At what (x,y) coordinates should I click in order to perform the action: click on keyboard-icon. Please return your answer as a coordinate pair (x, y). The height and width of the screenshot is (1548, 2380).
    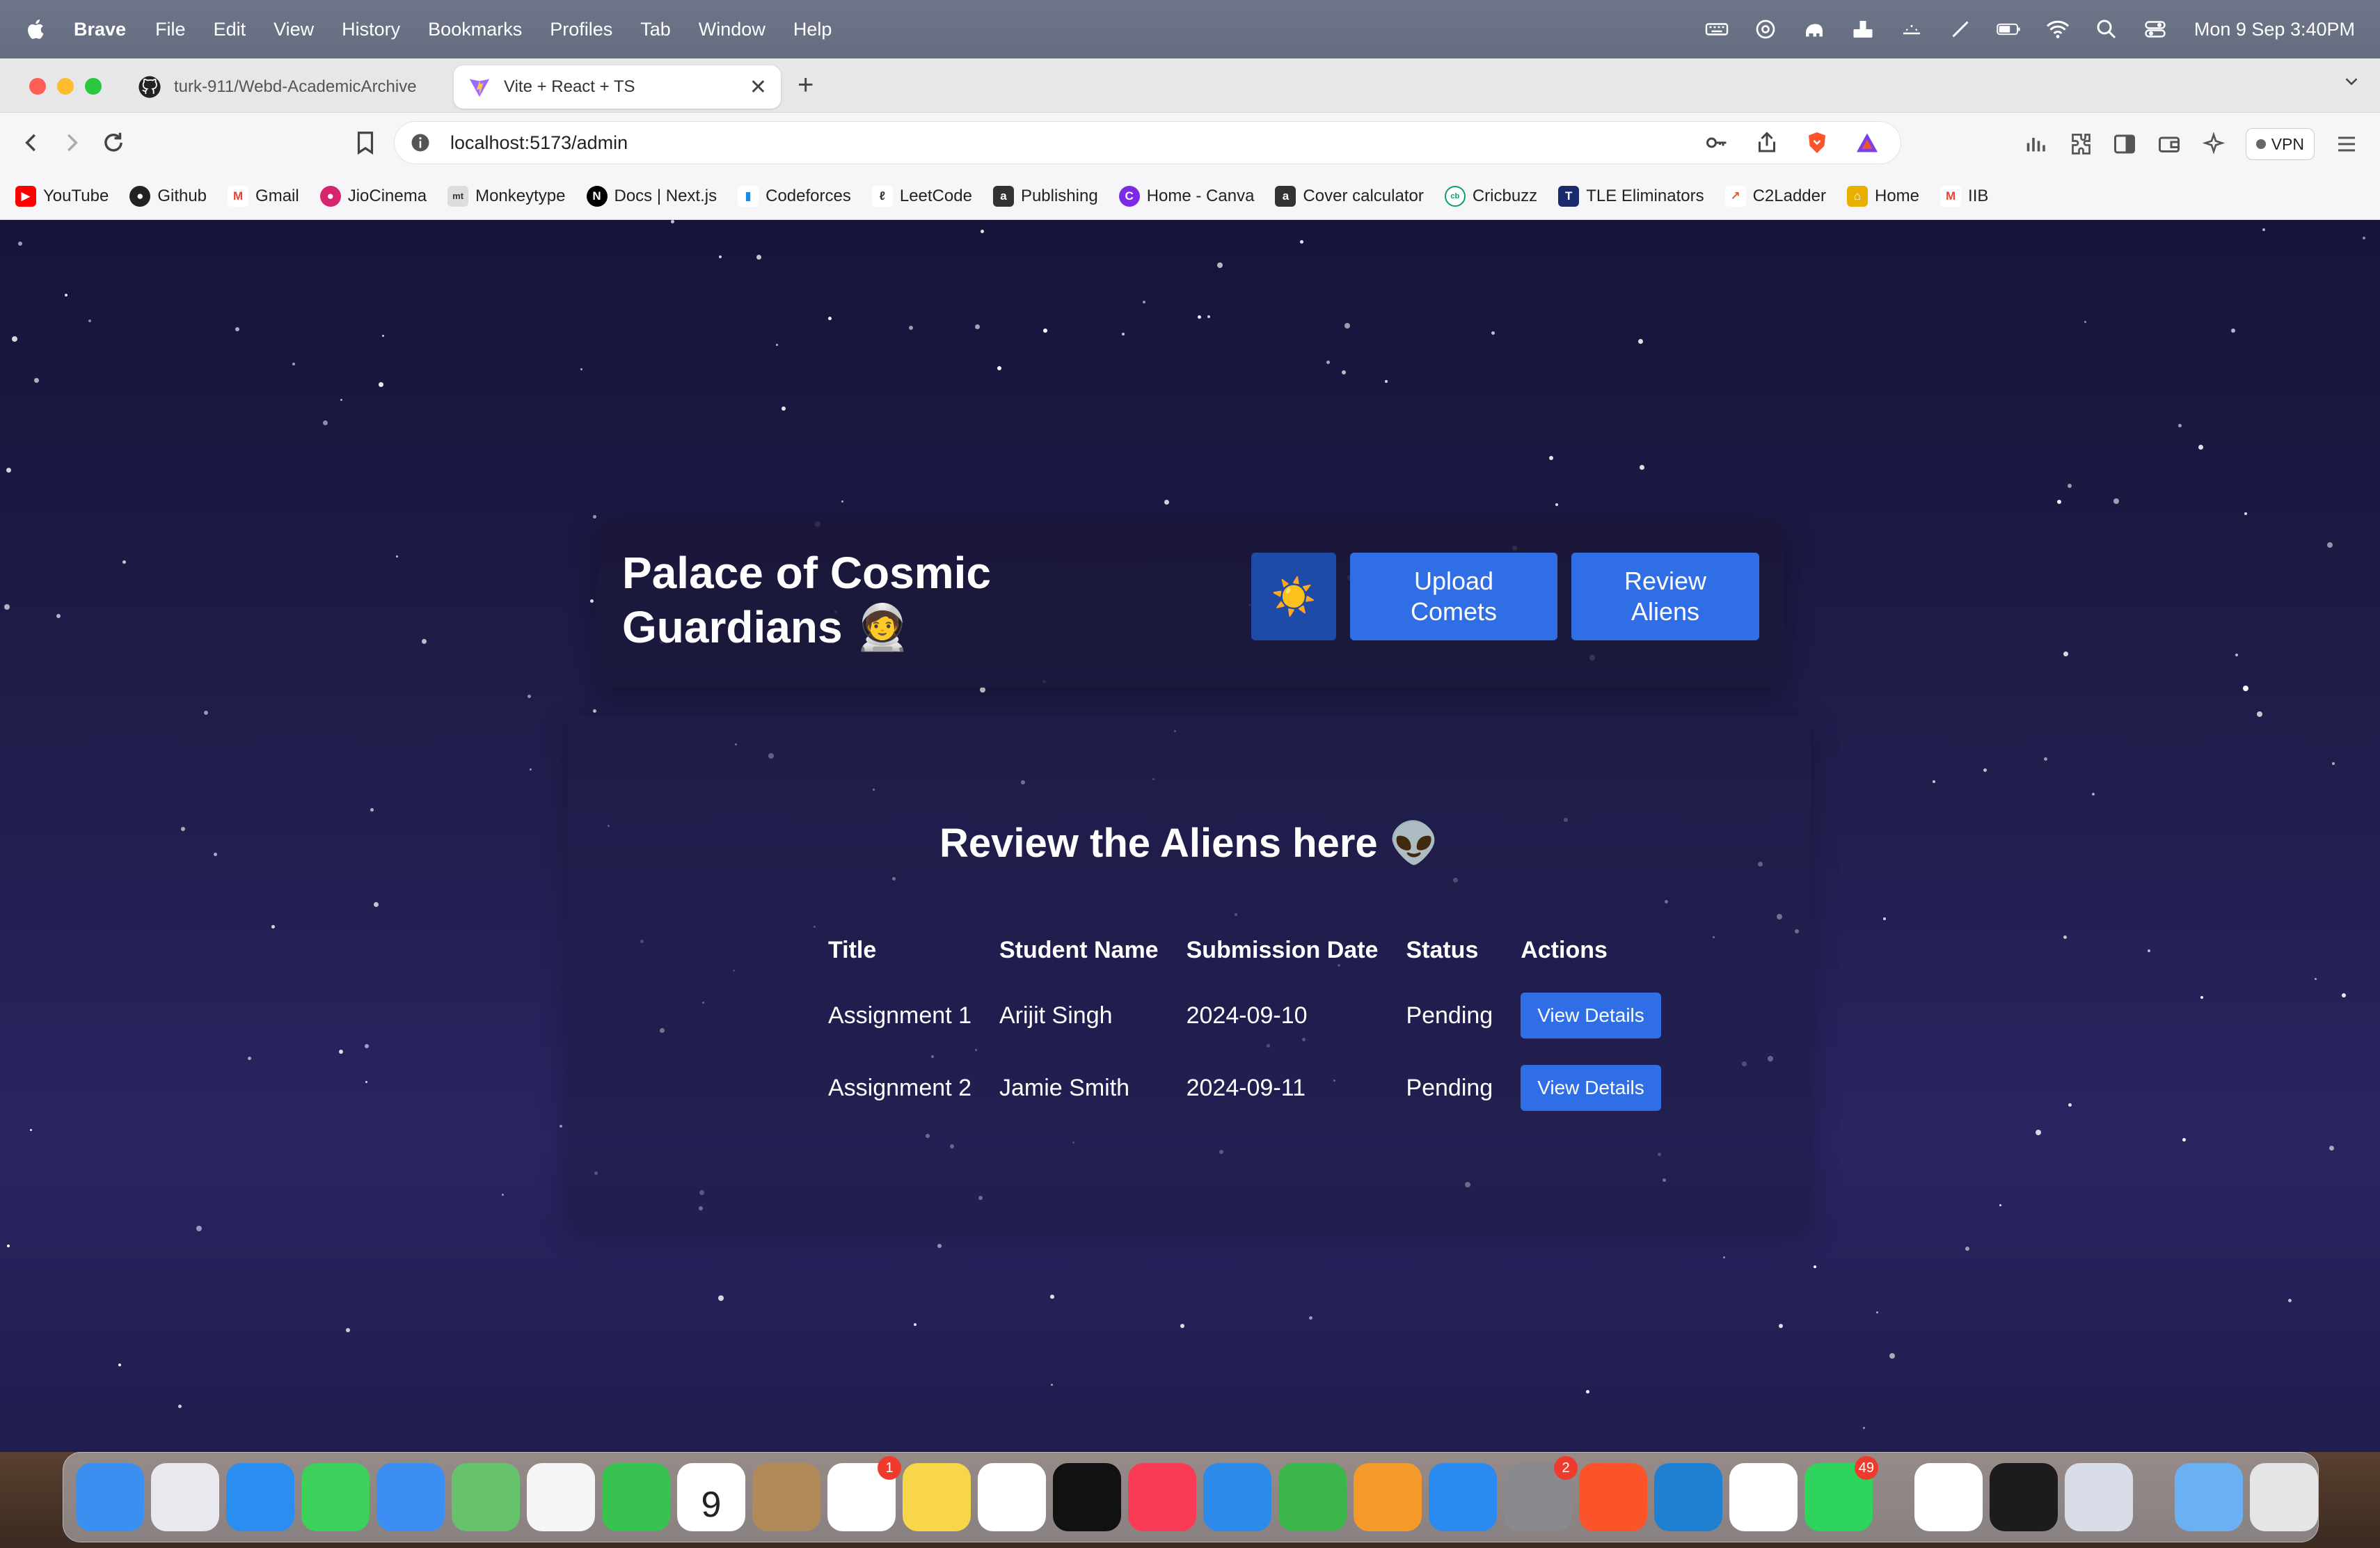
    Looking at the image, I should click on (1717, 29).